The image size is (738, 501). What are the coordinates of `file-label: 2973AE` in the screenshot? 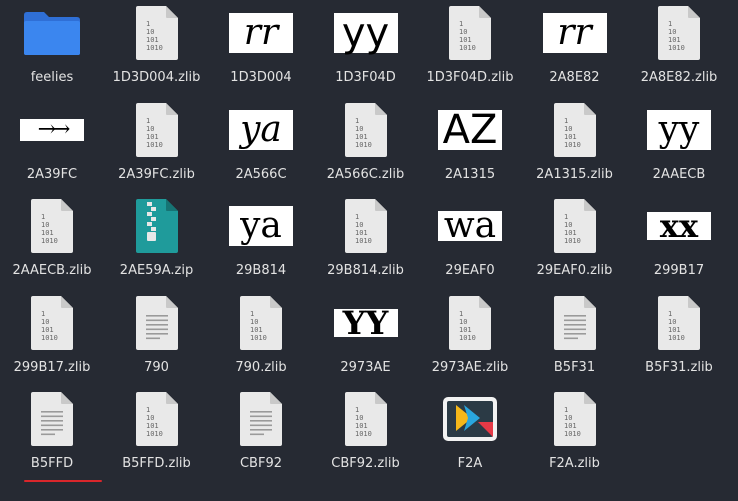 It's located at (365, 367).